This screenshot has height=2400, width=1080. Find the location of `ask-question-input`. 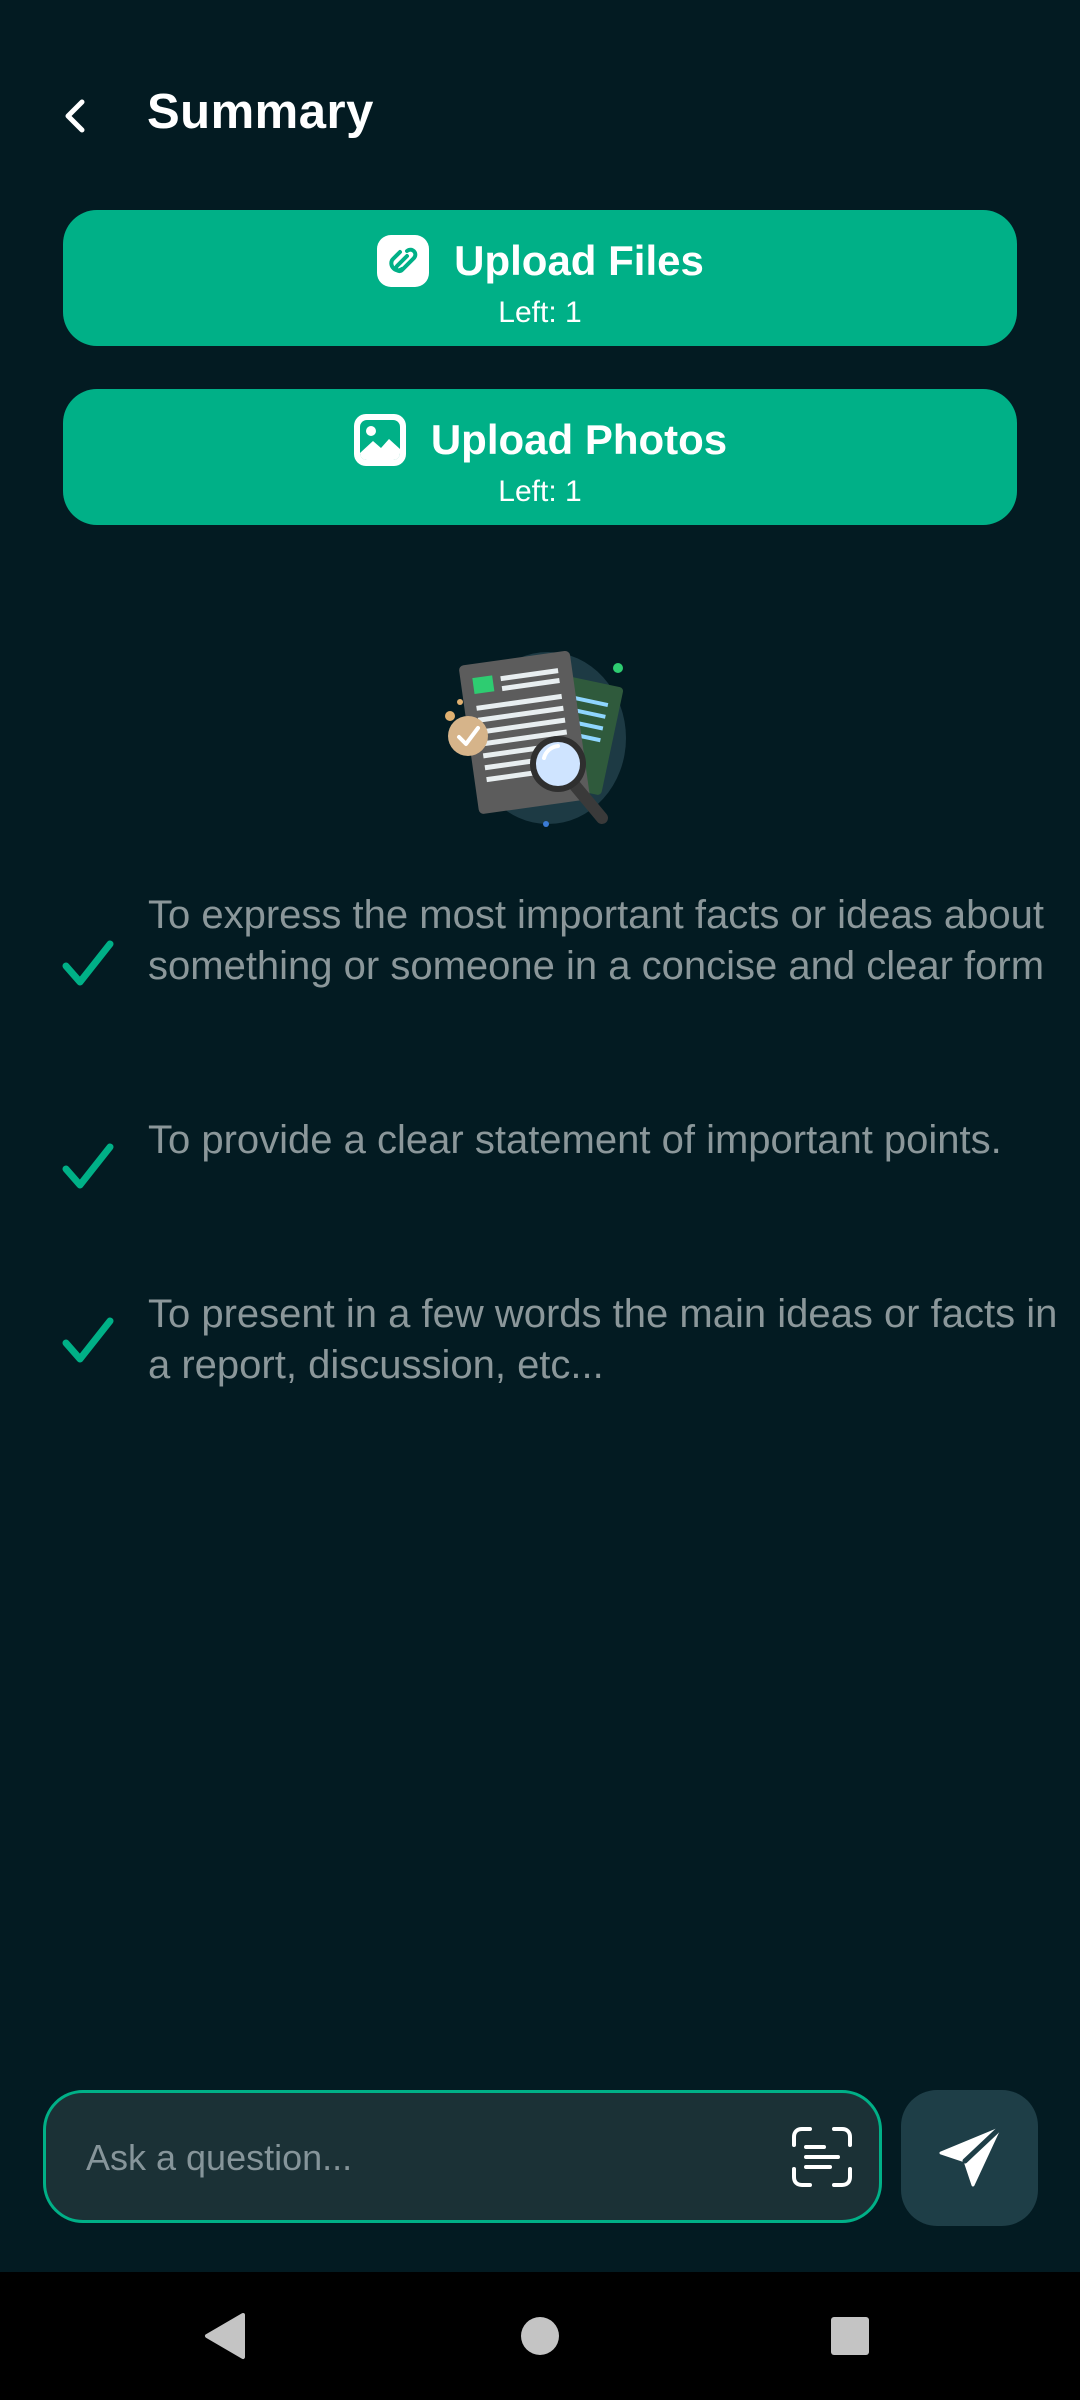

ask-question-input is located at coordinates (436, 2157).